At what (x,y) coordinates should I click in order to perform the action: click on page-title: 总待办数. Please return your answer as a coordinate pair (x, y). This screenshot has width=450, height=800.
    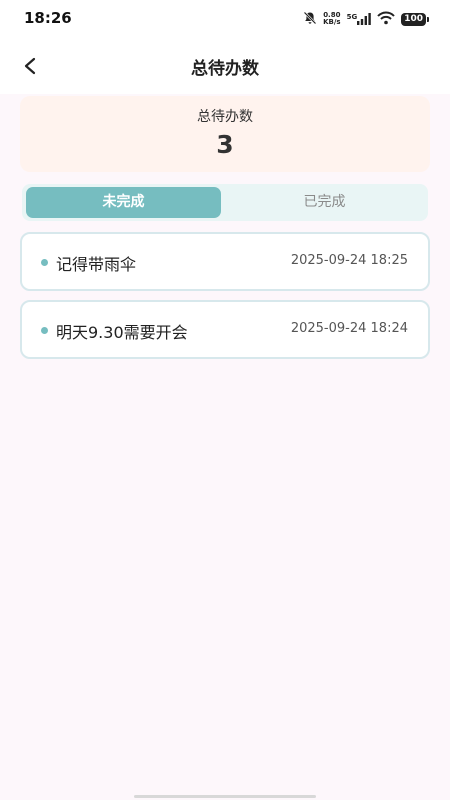
    Looking at the image, I should click on (225, 69).